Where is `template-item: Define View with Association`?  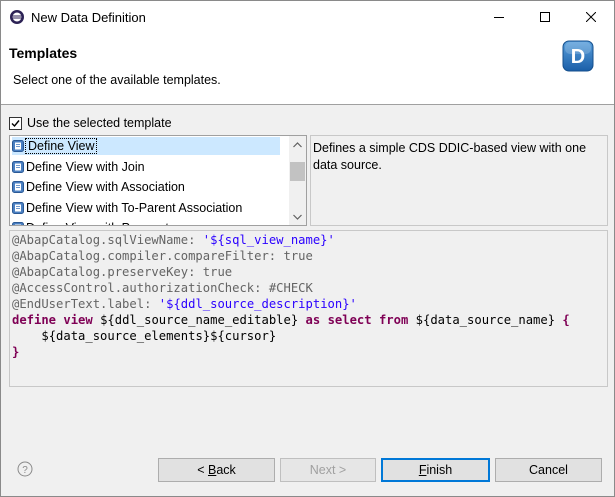 template-item: Define View with Association is located at coordinates (146, 187).